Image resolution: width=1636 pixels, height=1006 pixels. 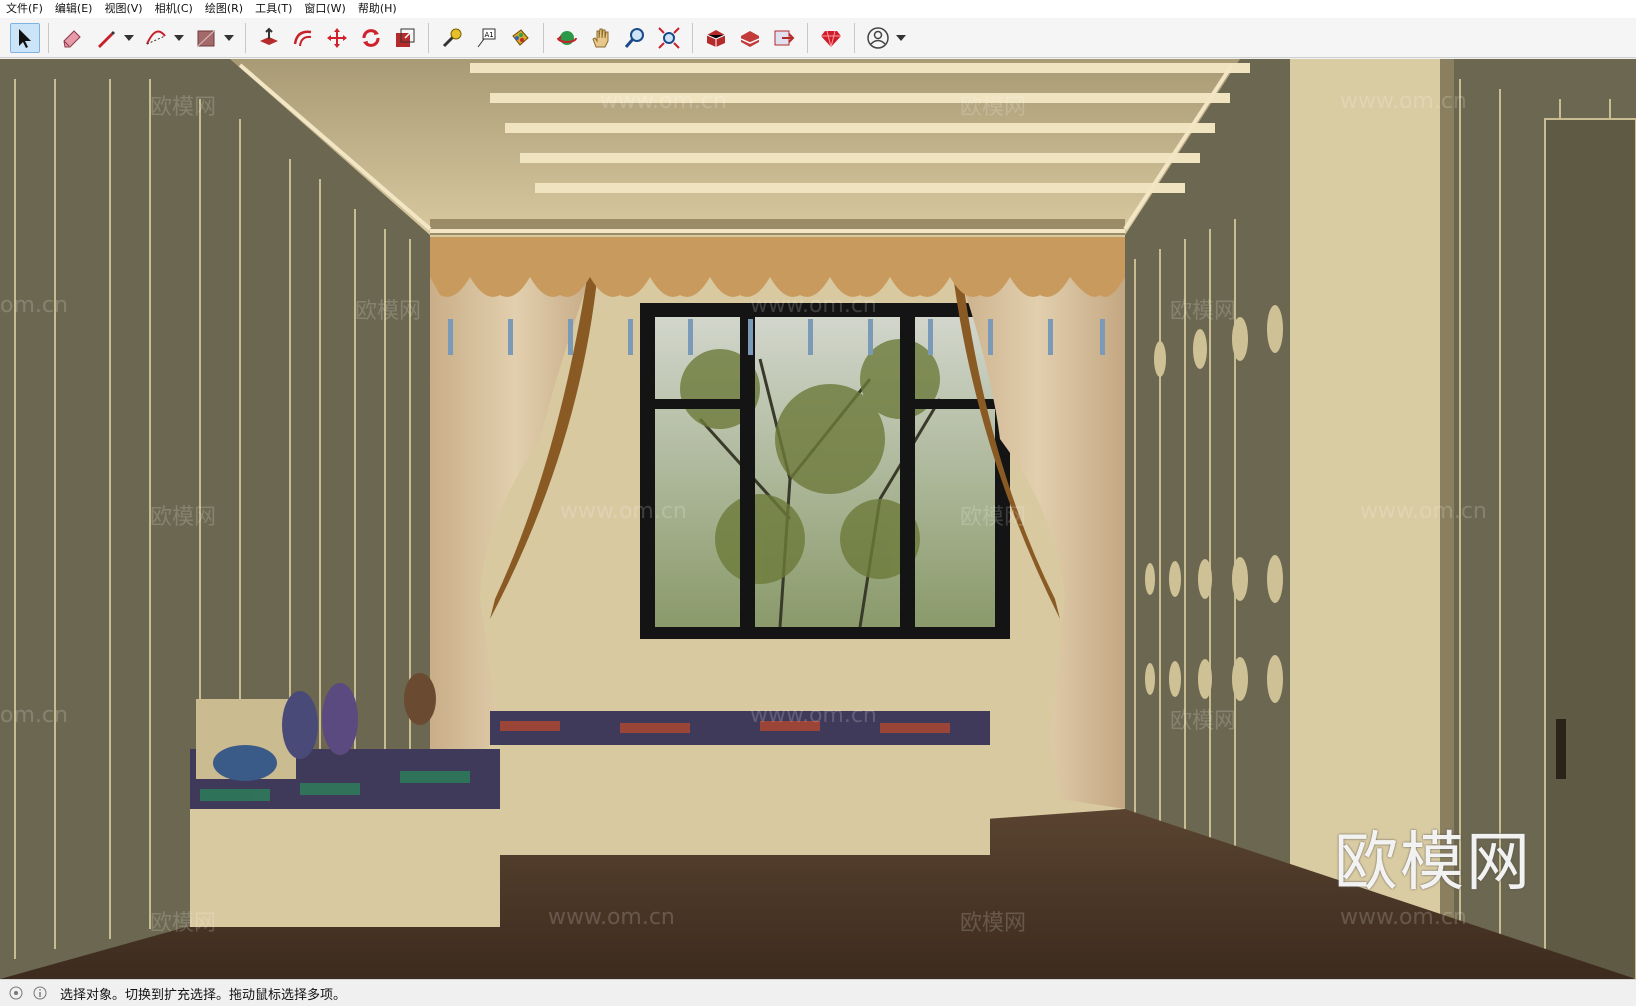 I want to click on line-tool-dropdown, so click(x=129, y=38).